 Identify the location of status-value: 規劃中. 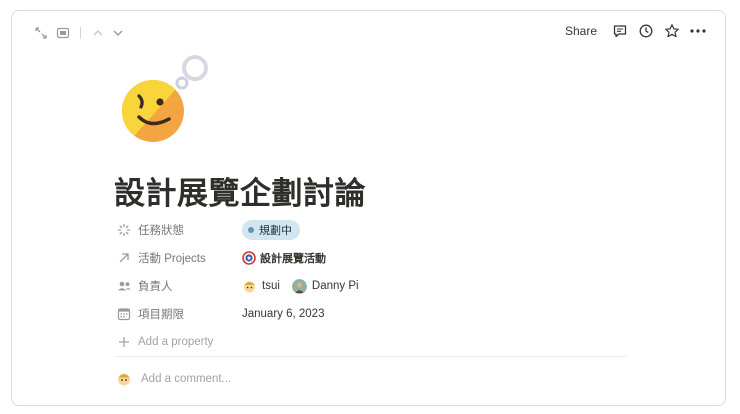
(271, 230).